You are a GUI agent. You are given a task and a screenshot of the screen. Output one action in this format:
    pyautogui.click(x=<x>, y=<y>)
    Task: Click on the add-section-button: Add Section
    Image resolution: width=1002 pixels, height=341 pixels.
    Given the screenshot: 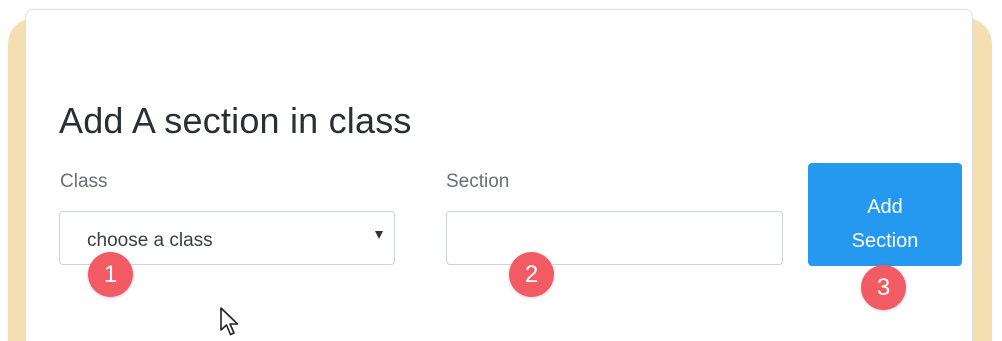 What is the action you would take?
    pyautogui.click(x=885, y=214)
    